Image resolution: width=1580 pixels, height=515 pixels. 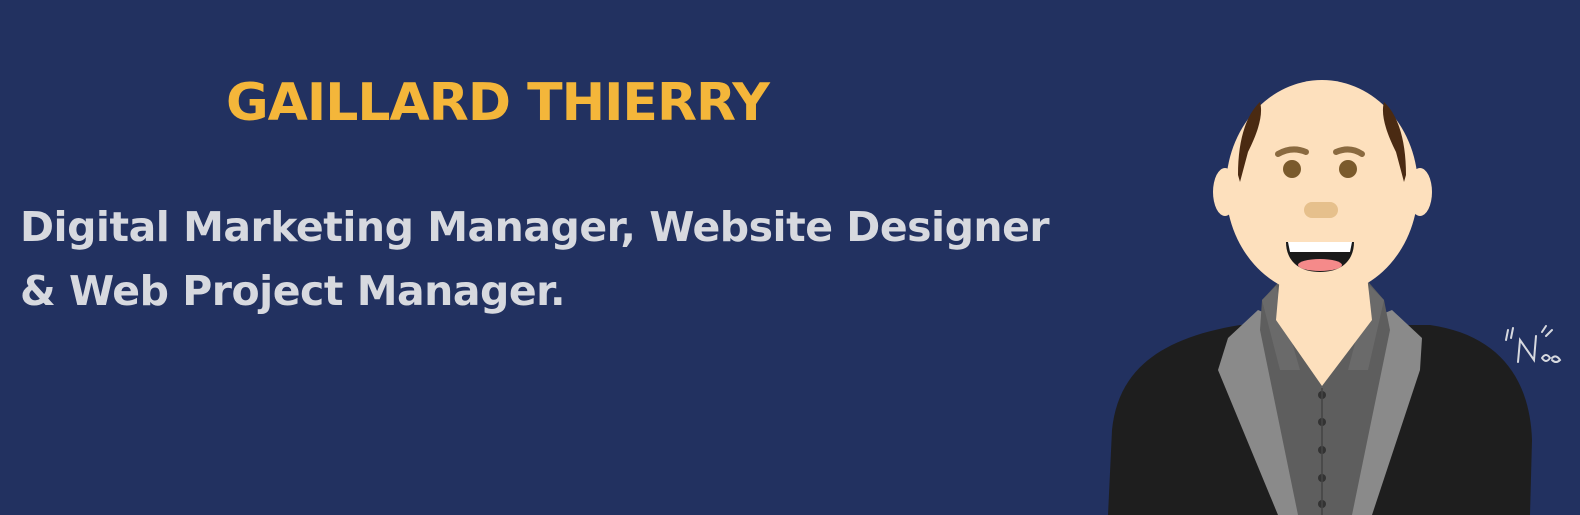 What do you see at coordinates (293, 291) in the screenshot?
I see `tagline-line-2: & Web Project Manager.` at bounding box center [293, 291].